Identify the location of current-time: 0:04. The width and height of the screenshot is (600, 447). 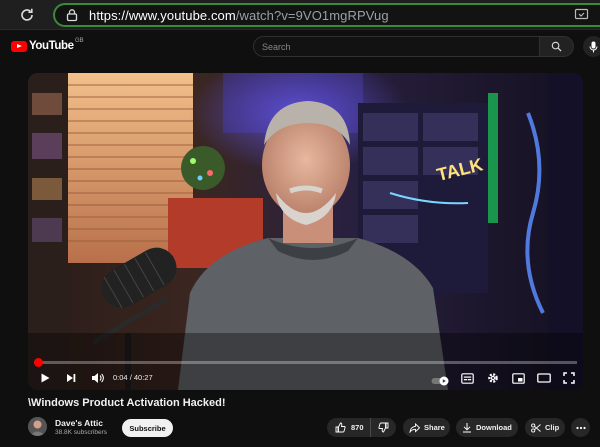
(120, 377).